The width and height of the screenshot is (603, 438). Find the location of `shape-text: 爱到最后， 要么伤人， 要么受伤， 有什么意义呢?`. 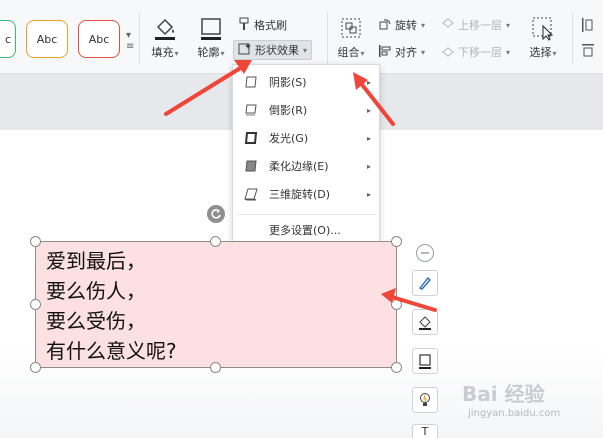

shape-text: 爱到最后， 要么伤人， 要么受伤， 有什么意义呢? is located at coordinates (111, 306).